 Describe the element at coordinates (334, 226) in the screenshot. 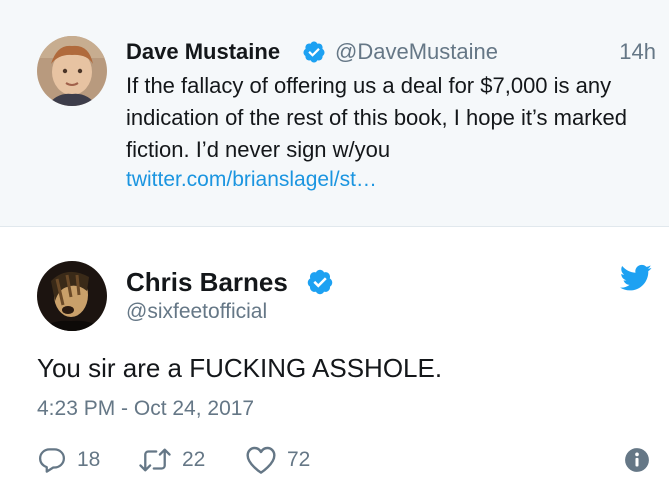

I see `divider` at that location.